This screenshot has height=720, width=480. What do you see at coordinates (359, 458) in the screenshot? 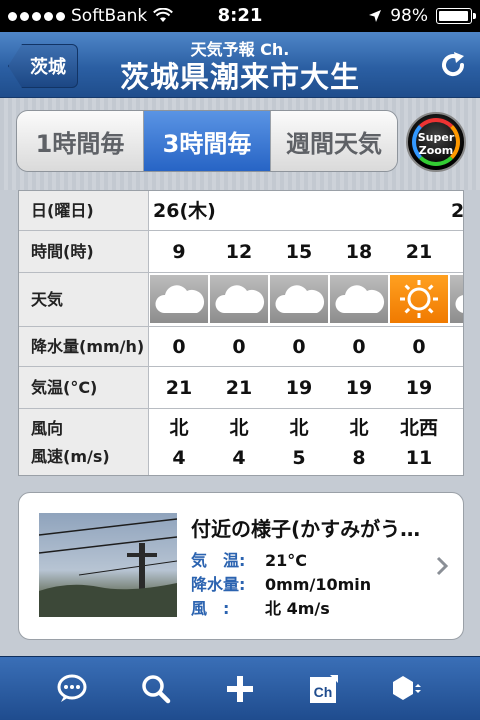
I see `wind-speed: 8` at bounding box center [359, 458].